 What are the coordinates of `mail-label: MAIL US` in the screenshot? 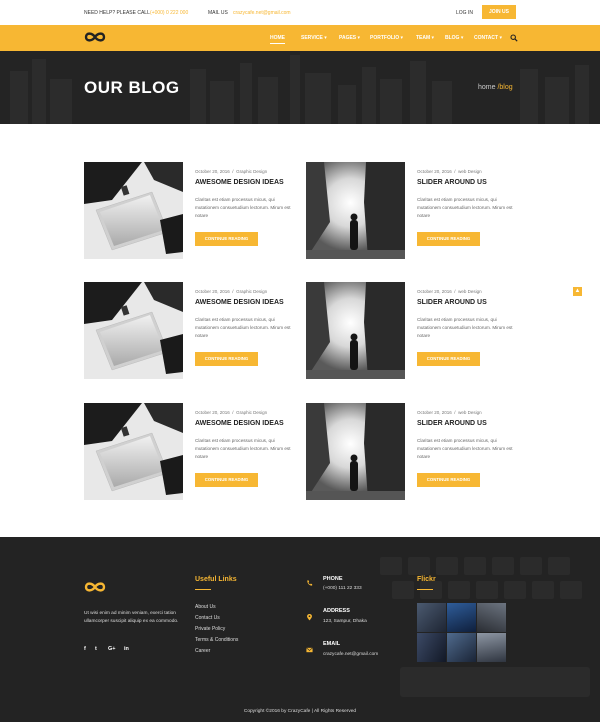 It's located at (218, 13).